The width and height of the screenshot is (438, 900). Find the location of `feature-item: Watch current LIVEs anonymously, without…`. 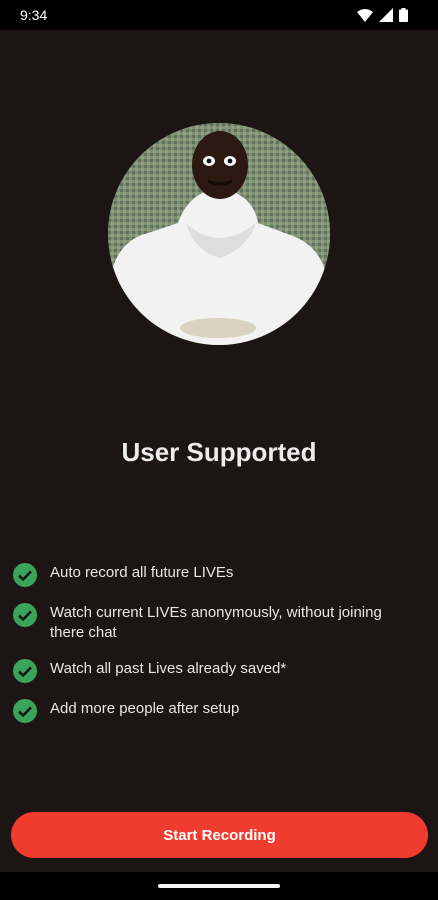

feature-item: Watch current LIVEs anonymously, without… is located at coordinates (213, 623).